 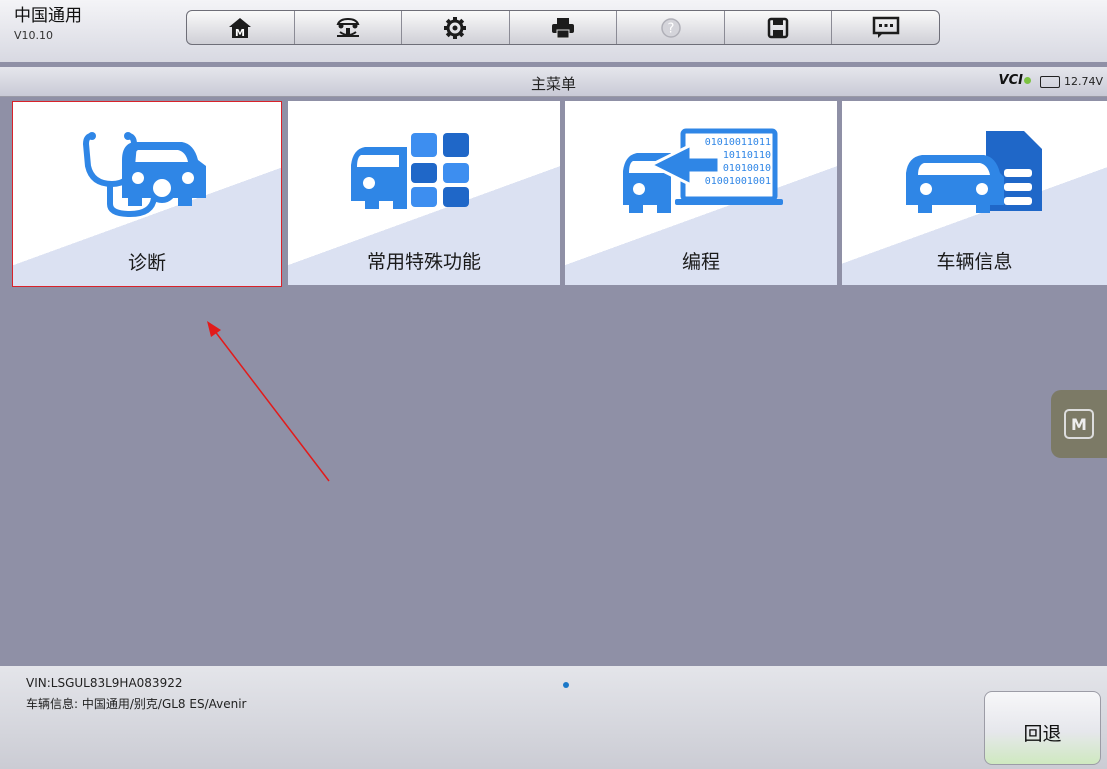 I want to click on vci-connected-icon, so click(x=1027, y=80).